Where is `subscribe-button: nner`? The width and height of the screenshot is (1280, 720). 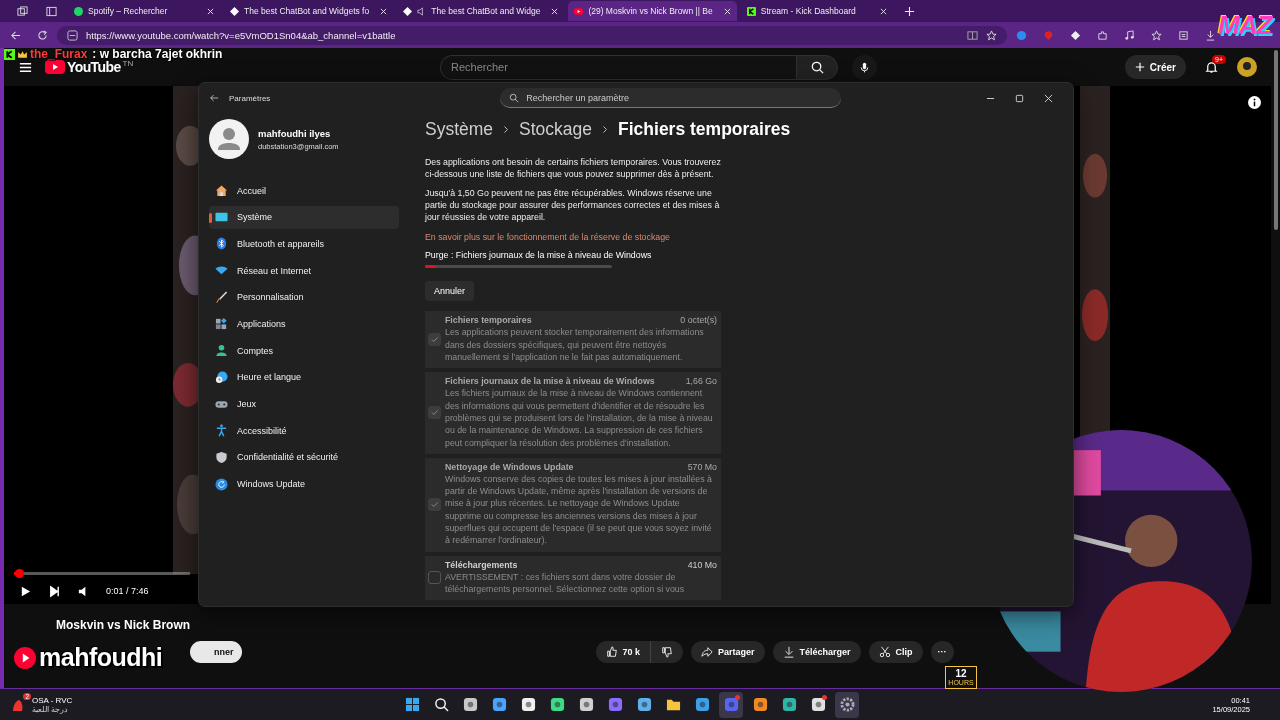 subscribe-button: nner is located at coordinates (216, 652).